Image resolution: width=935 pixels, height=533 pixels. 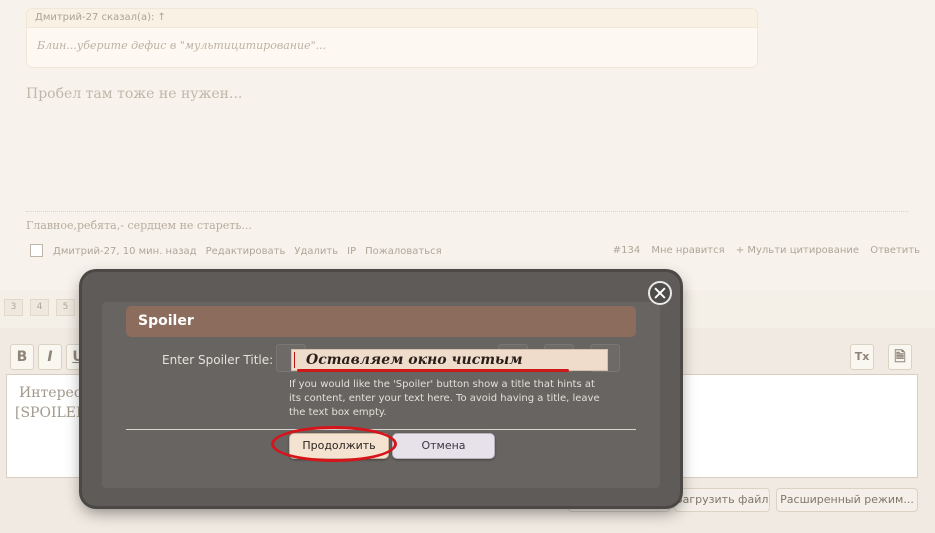 I want to click on close-button: ✕, so click(x=660, y=293).